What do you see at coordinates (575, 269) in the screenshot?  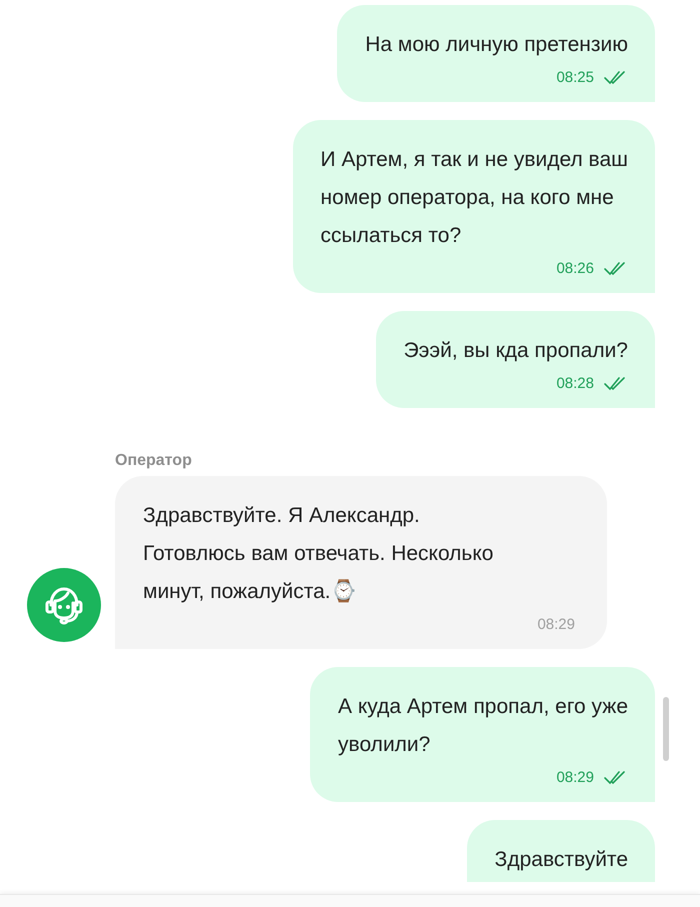 I see `message-time: 08:26` at bounding box center [575, 269].